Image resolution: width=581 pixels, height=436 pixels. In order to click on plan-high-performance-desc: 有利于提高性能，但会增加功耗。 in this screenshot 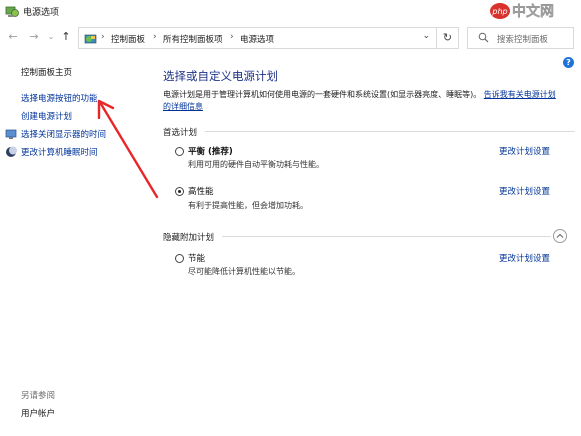, I will do `click(248, 205)`.